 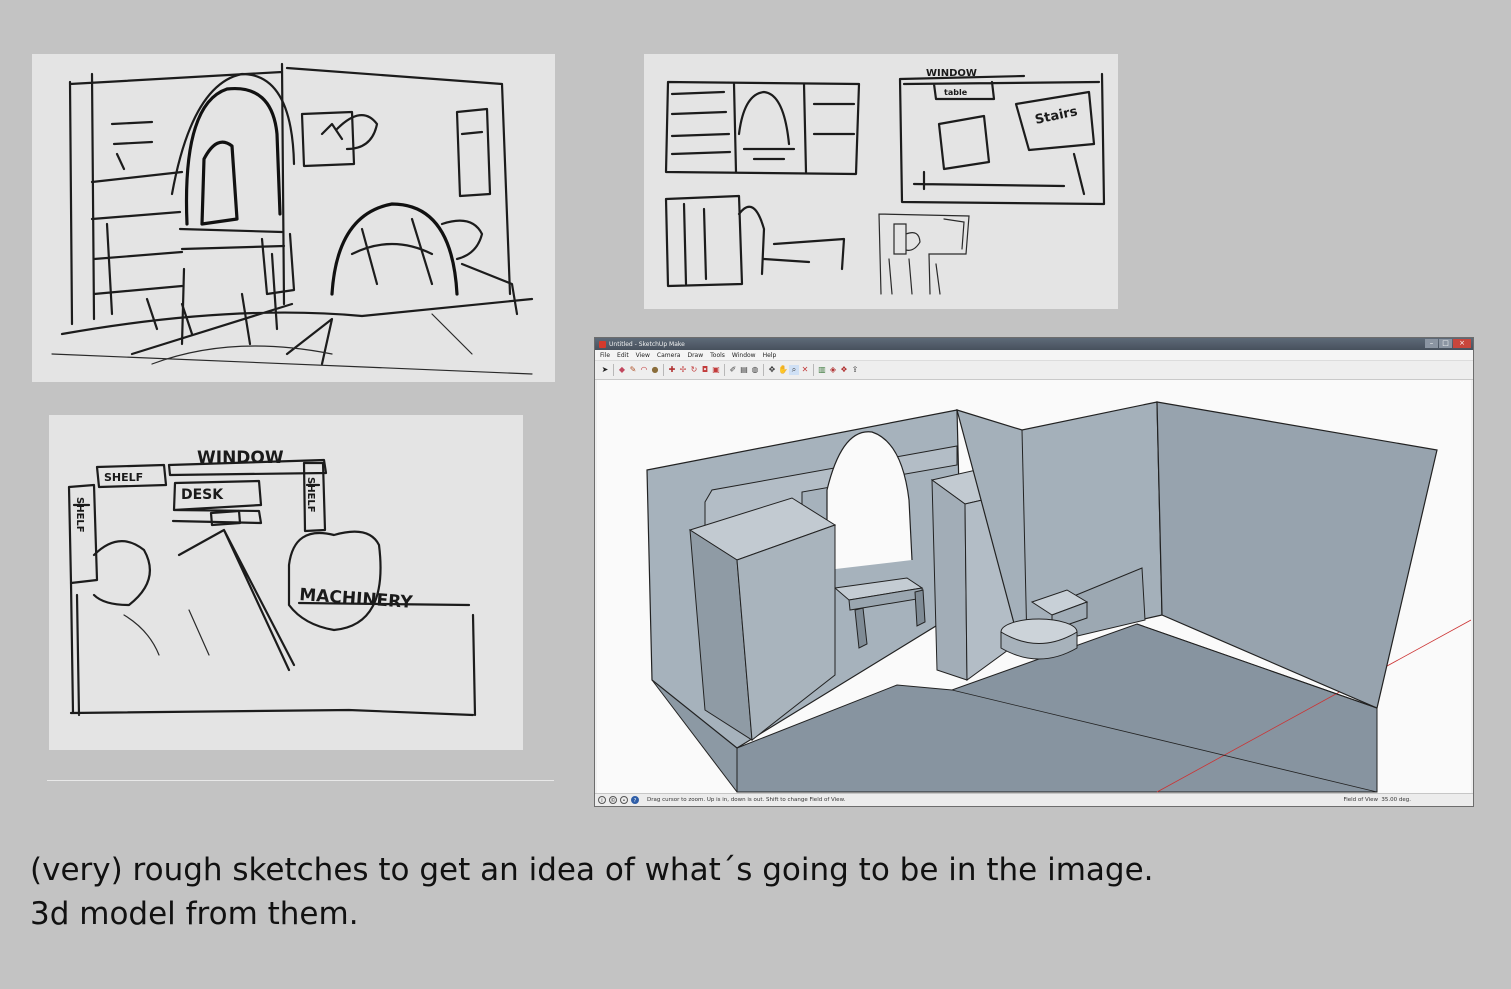 I want to click on maximize-icon: □, so click(x=1445, y=343).